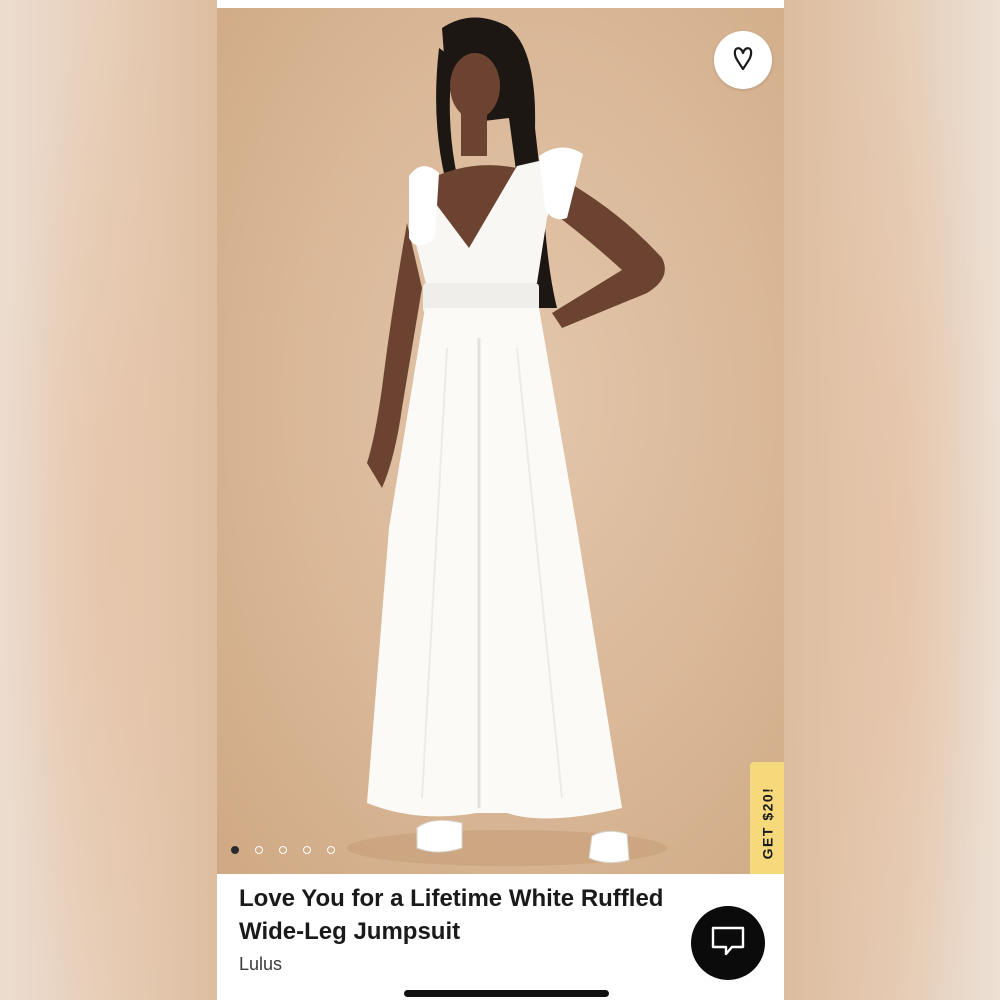 The width and height of the screenshot is (1000, 1000). I want to click on home-indicator, so click(506, 993).